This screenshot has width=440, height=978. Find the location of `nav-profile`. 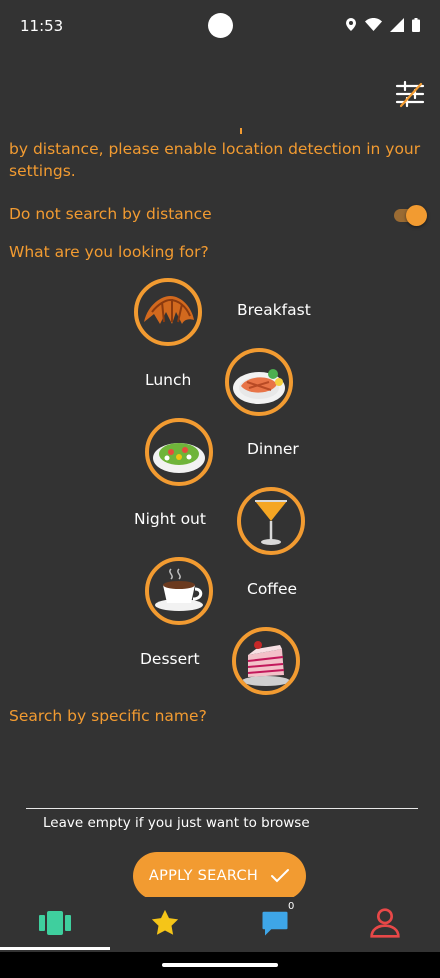

nav-profile is located at coordinates (385, 923).